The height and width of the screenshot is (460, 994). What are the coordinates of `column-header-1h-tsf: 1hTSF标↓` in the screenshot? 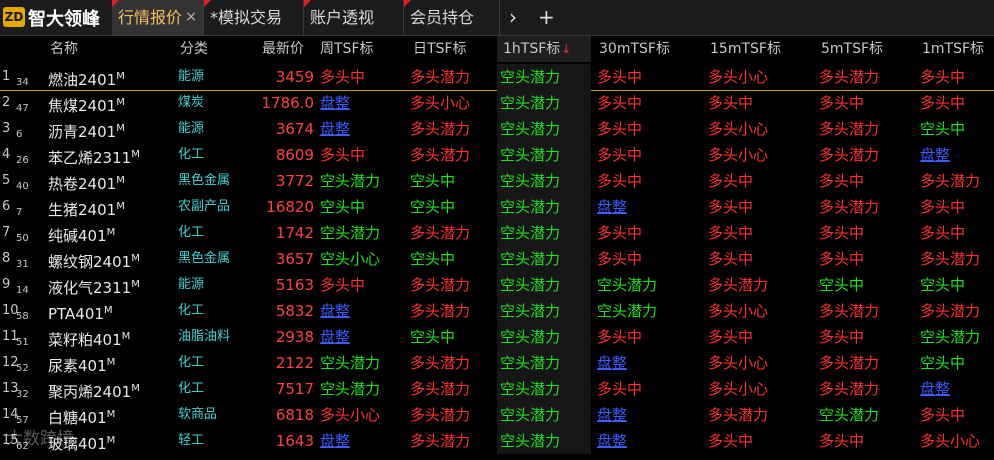 It's located at (544, 49).